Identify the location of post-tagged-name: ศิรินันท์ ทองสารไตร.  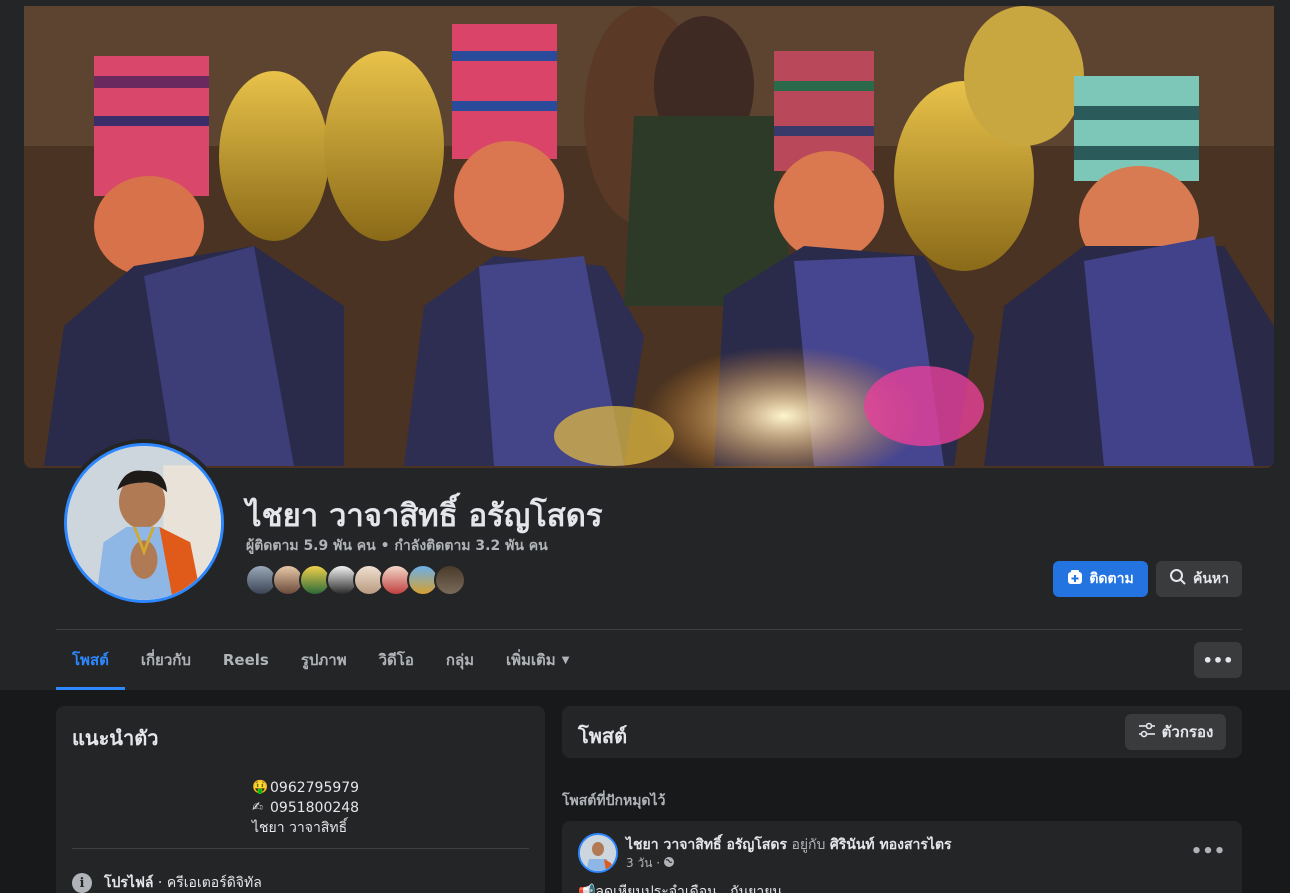
(891, 845).